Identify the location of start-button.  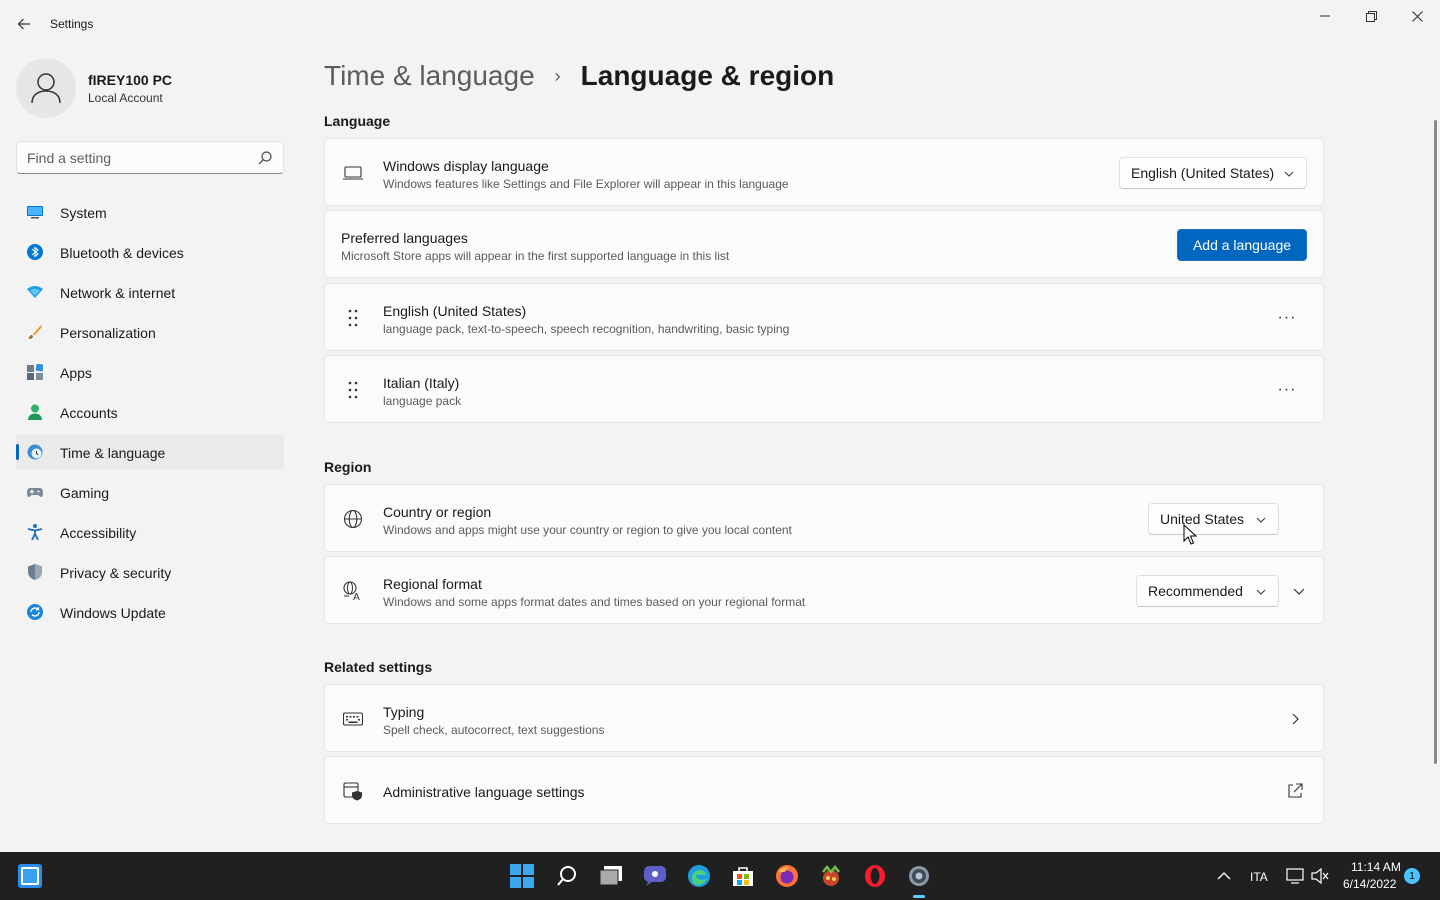
(522, 876).